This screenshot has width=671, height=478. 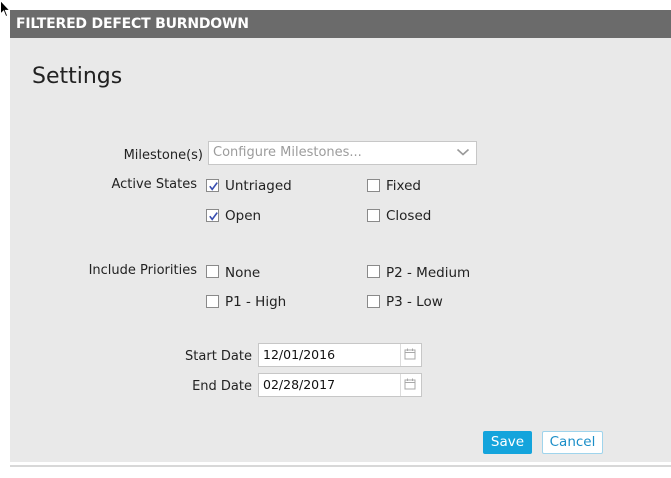 I want to click on start-date-label: Start Date, so click(x=218, y=356).